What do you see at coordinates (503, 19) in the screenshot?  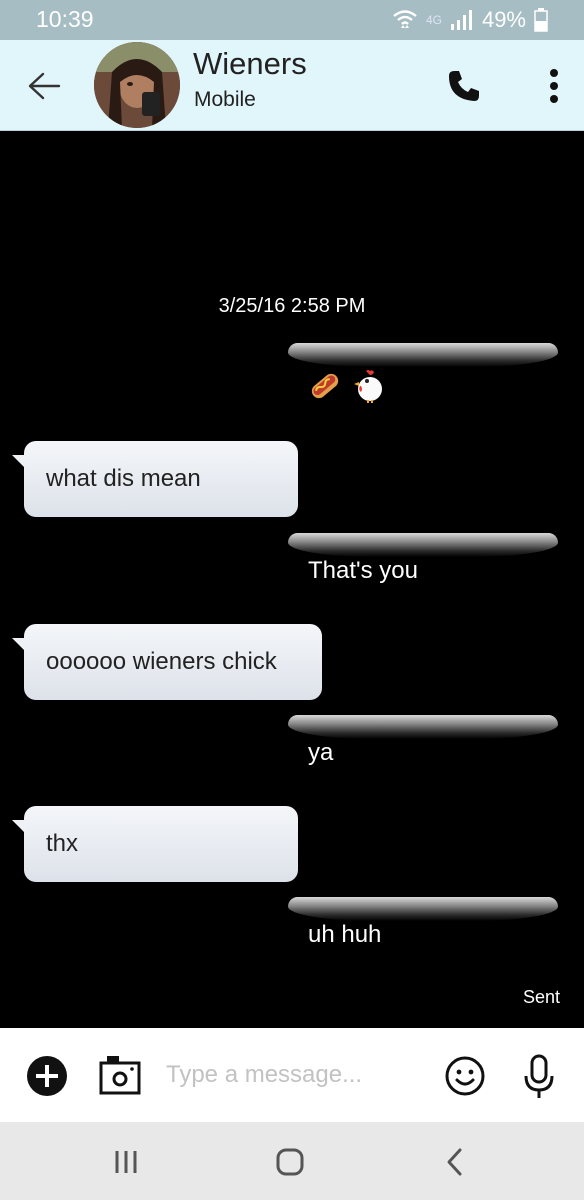 I see `battery-percent: 49%` at bounding box center [503, 19].